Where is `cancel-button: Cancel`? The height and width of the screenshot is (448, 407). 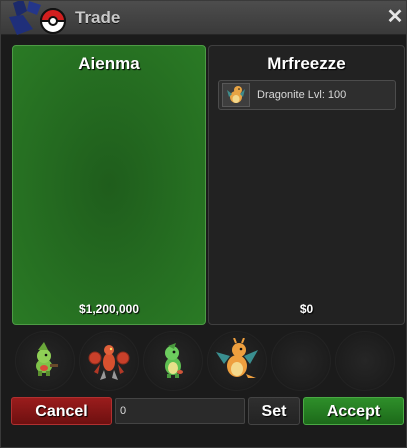 cancel-button: Cancel is located at coordinates (61, 411).